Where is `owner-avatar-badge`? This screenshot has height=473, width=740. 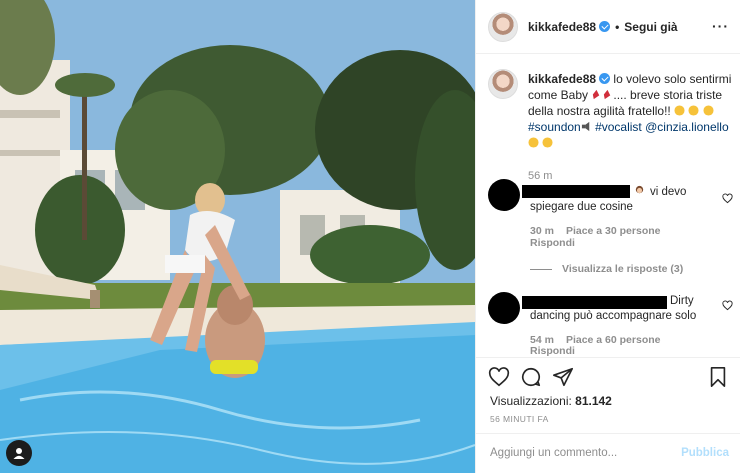
owner-avatar-badge is located at coordinates (19, 453).